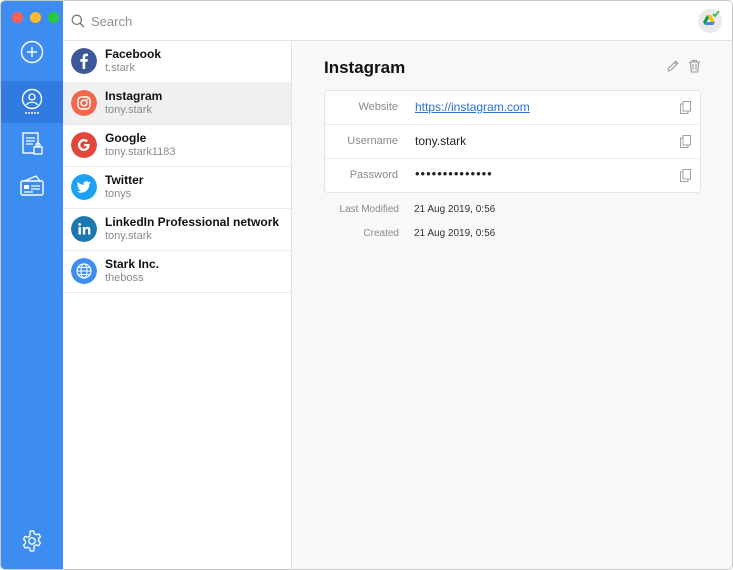 The image size is (733, 570). I want to click on website-link: https://instagram.com, so click(472, 107).